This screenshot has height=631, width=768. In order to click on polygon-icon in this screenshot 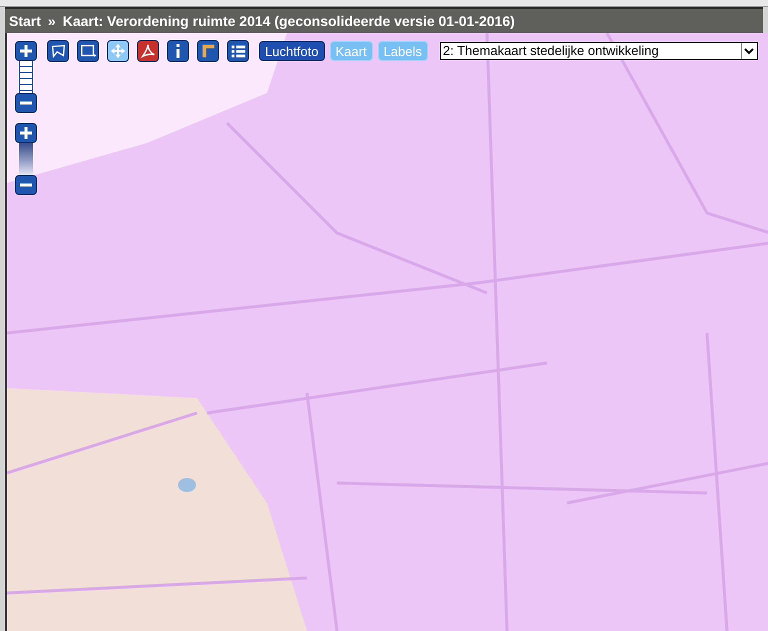, I will do `click(58, 51)`.